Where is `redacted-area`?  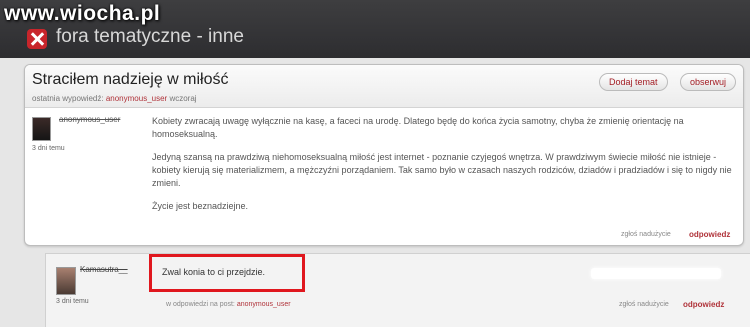
redacted-area is located at coordinates (656, 273).